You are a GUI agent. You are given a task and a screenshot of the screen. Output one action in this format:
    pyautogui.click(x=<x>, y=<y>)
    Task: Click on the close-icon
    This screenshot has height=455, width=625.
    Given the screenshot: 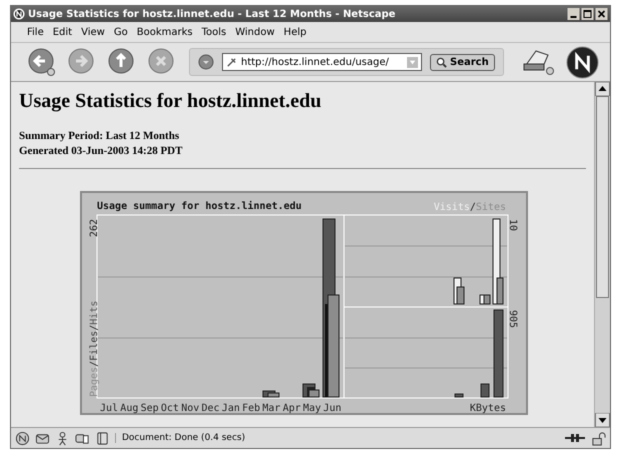 What is the action you would take?
    pyautogui.click(x=601, y=14)
    